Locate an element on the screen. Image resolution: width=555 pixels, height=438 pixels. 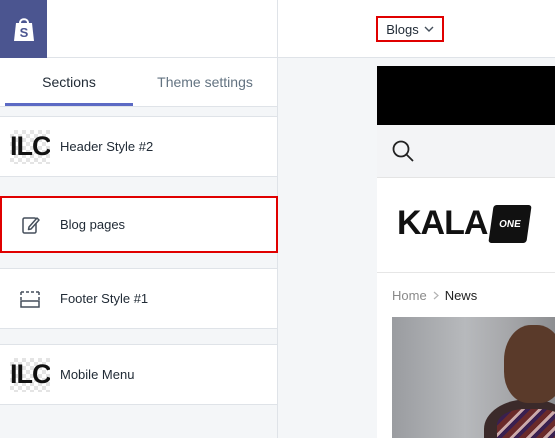
chevron-right-icon is located at coordinates (436, 296).